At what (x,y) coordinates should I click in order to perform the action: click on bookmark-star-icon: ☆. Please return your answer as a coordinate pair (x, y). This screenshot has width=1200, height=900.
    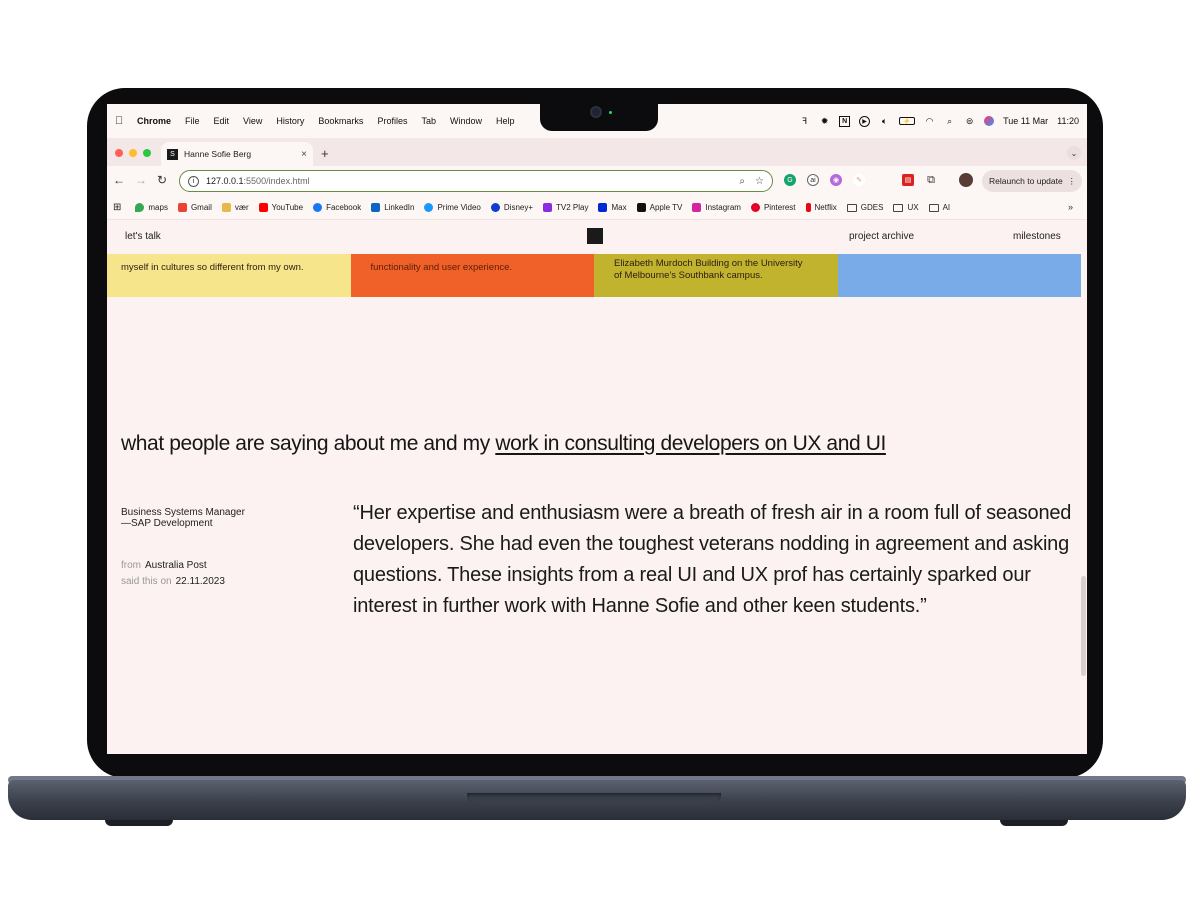
    Looking at the image, I should click on (759, 181).